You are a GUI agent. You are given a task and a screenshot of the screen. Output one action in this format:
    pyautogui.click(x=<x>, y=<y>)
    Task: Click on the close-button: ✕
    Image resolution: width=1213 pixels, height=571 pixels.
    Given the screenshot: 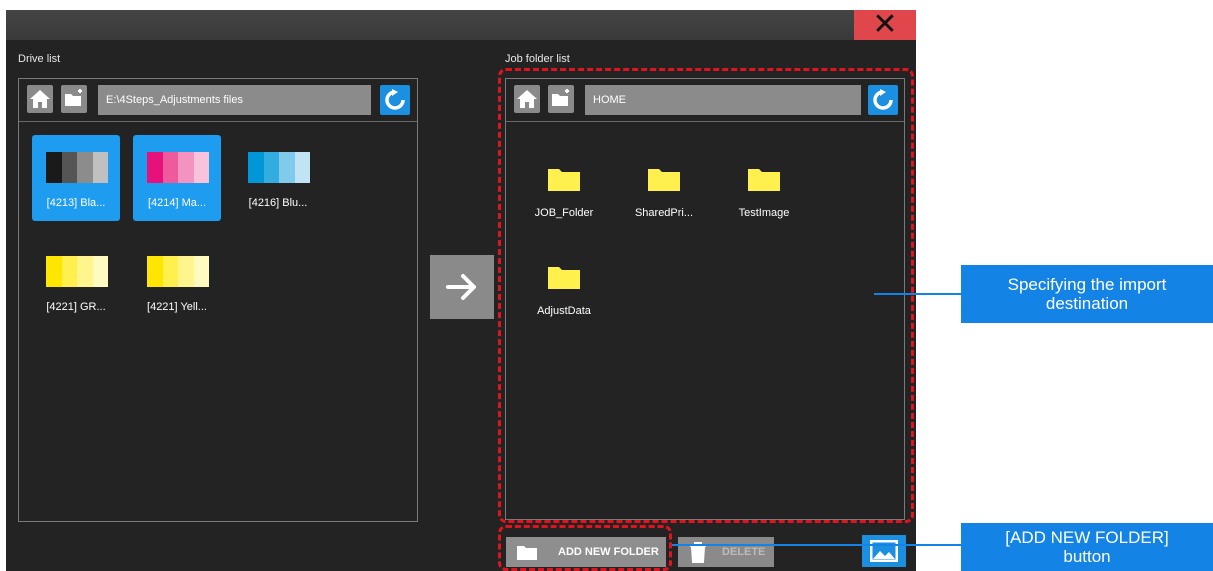 What is the action you would take?
    pyautogui.click(x=885, y=25)
    